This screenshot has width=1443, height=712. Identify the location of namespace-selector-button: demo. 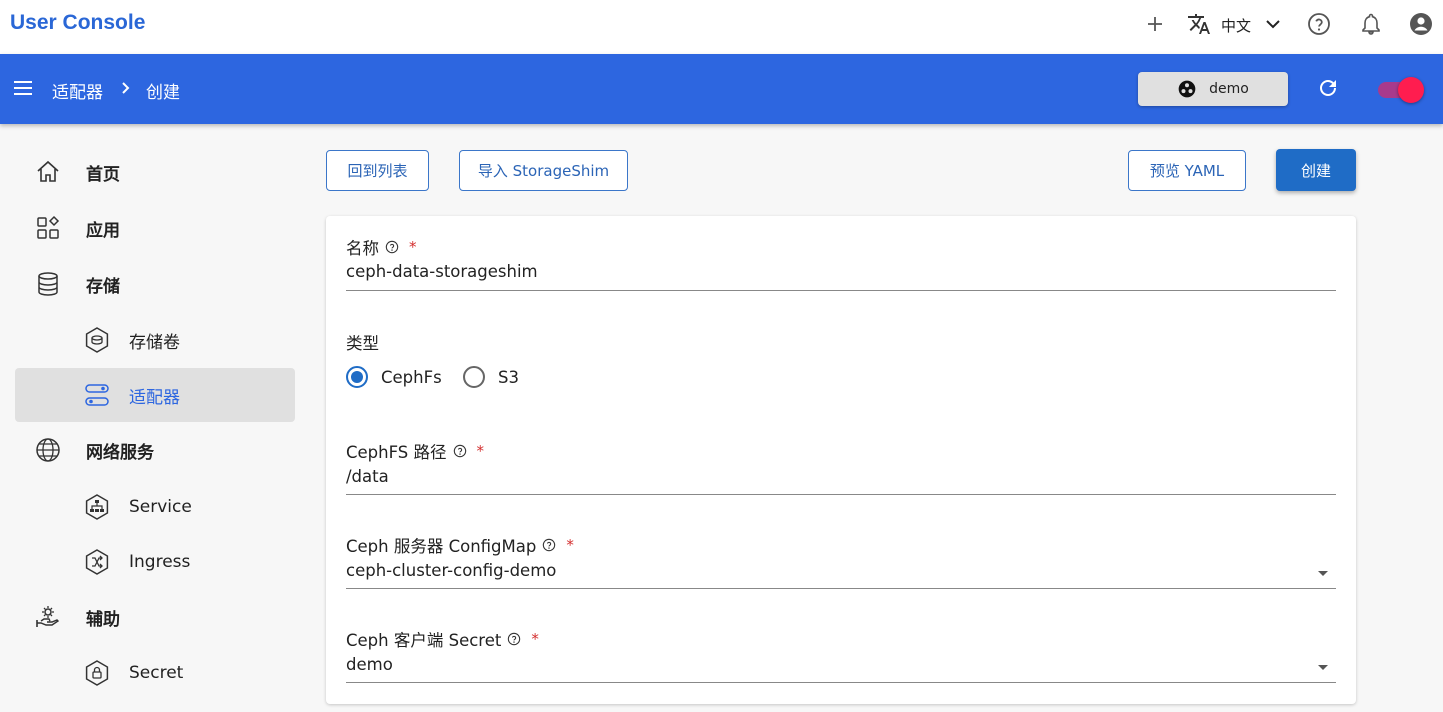
(1213, 89).